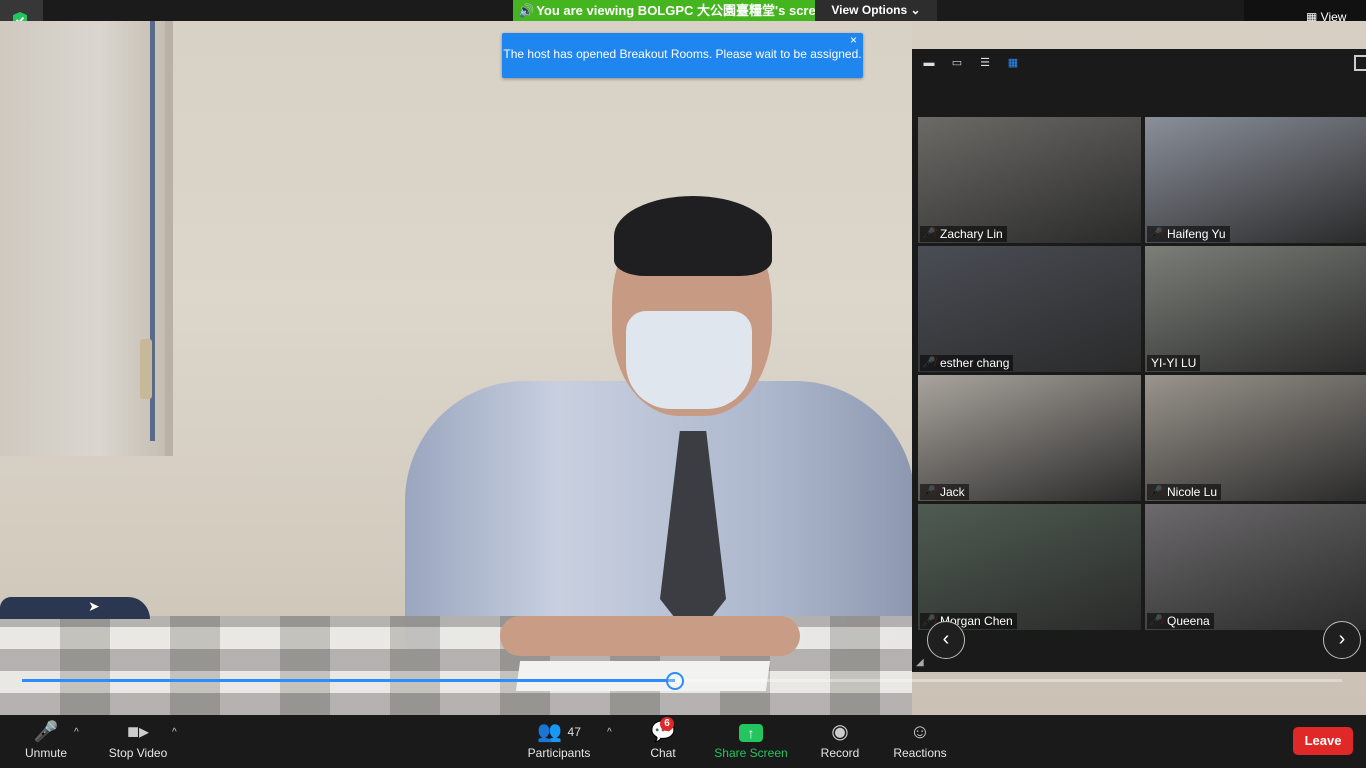 This screenshot has width=1366, height=768. Describe the element at coordinates (1342, 640) in the screenshot. I see `next-page-button: ›` at that location.